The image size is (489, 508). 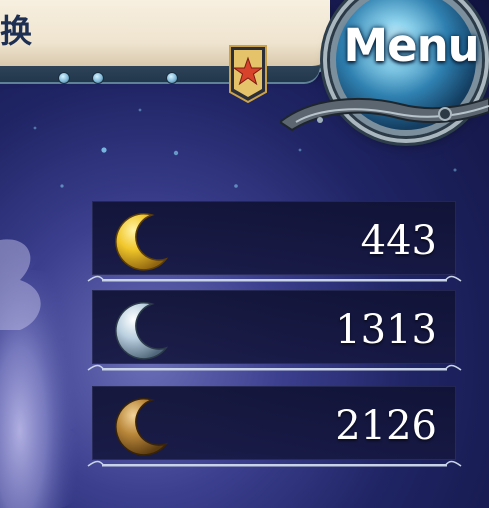 I want to click on currency-row-gold-moon: 443, so click(x=274, y=239).